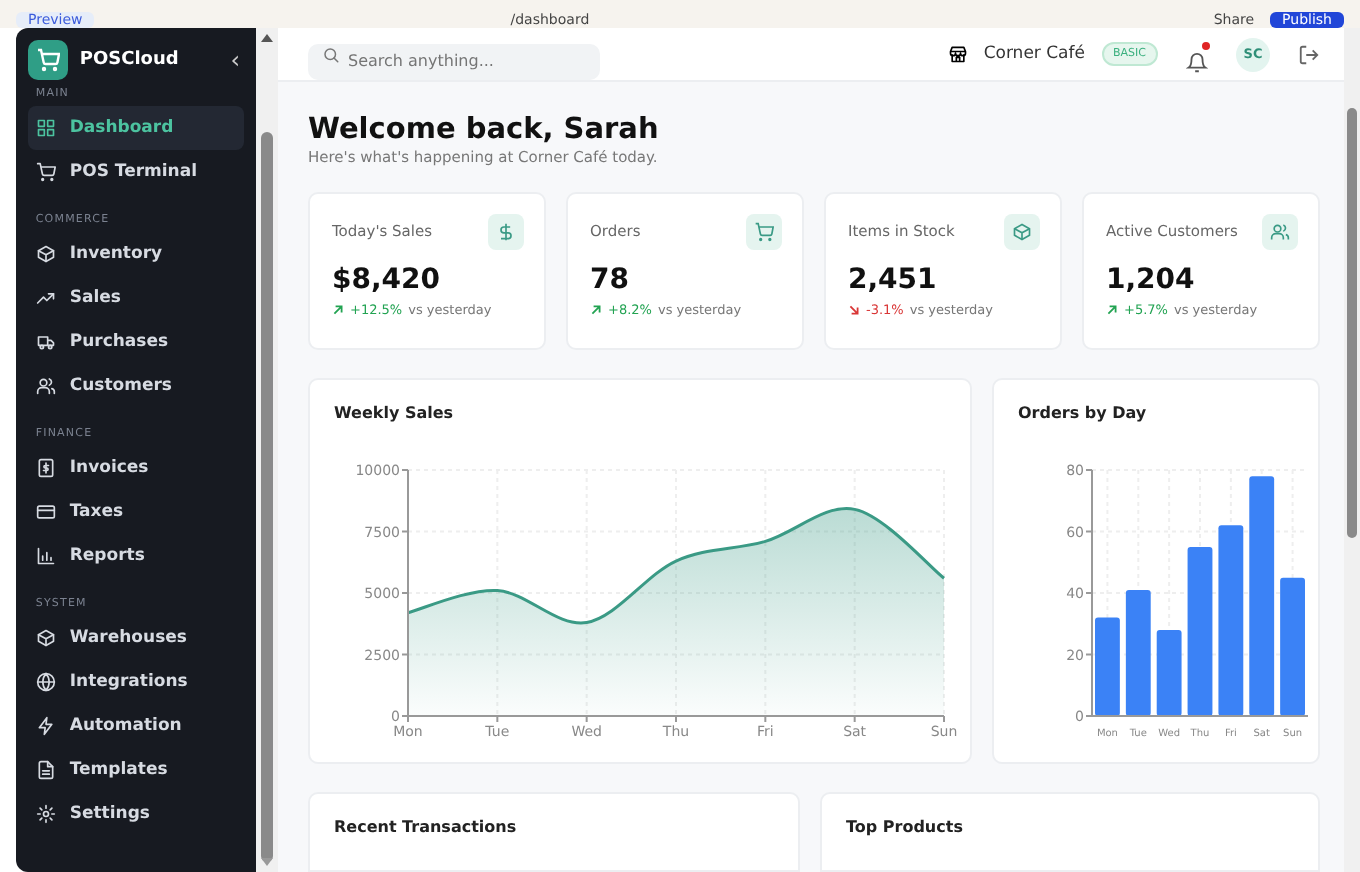 The width and height of the screenshot is (1360, 872). What do you see at coordinates (45, 814) in the screenshot?
I see `settings-icon` at bounding box center [45, 814].